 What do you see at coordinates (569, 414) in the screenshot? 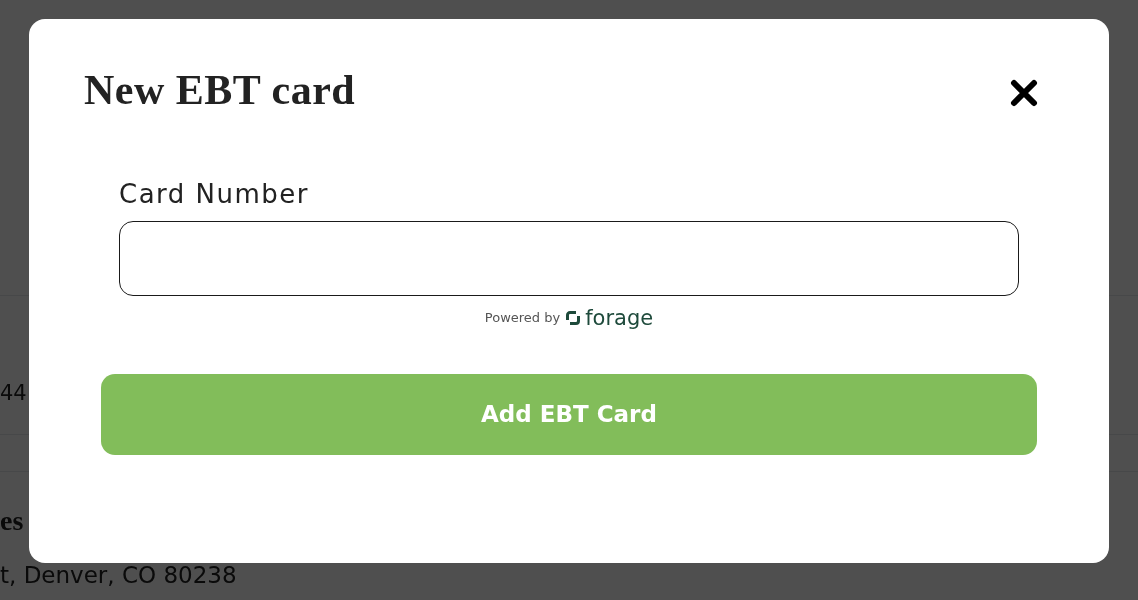
I see `add-card-button: Add EBT Card` at bounding box center [569, 414].